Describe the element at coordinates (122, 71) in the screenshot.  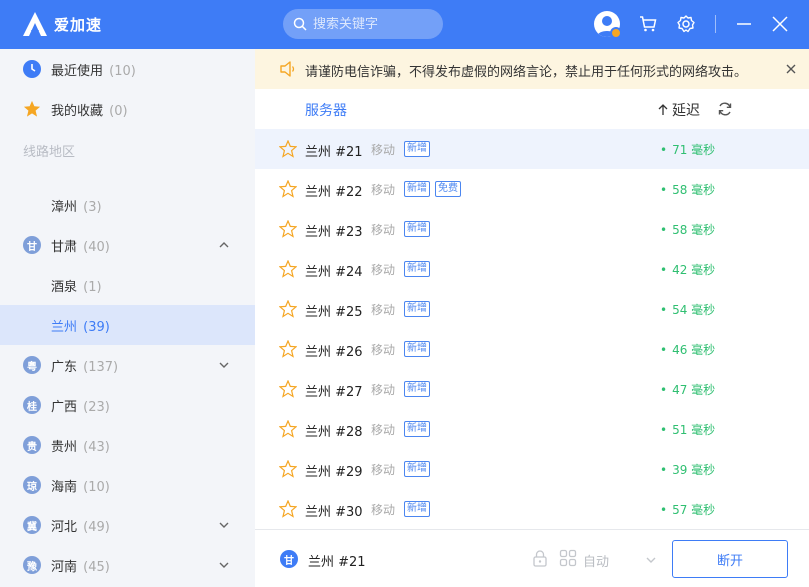
I see `sidebar-item-count: (10)` at that location.